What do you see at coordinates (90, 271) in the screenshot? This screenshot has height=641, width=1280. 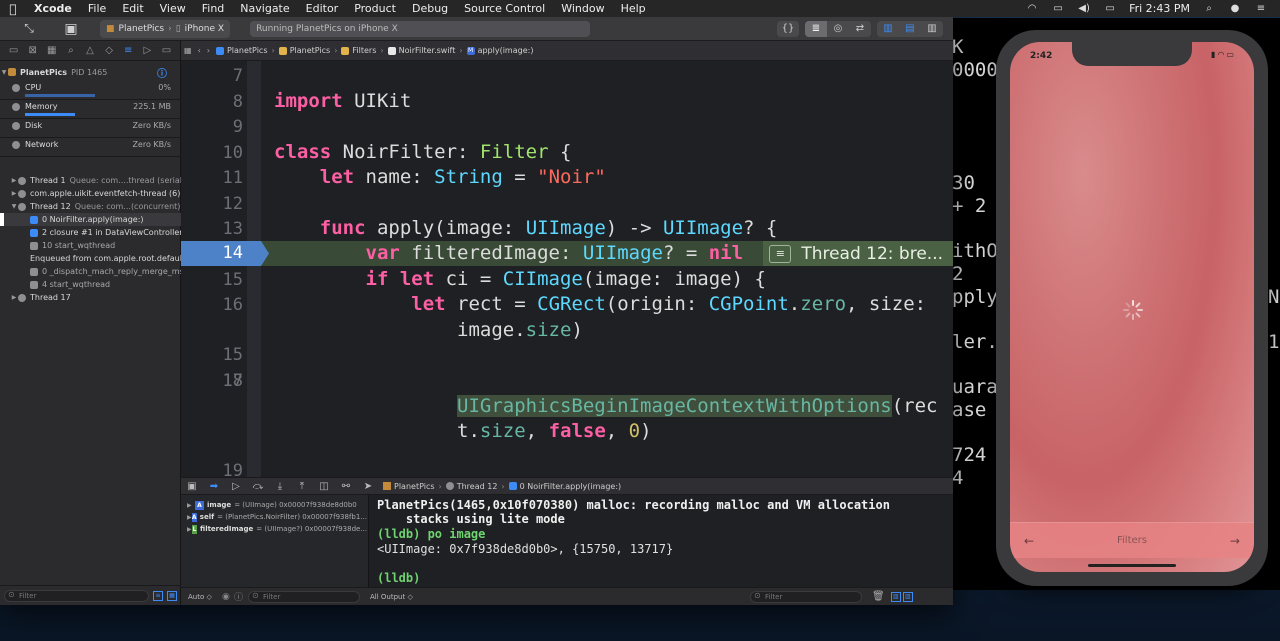 I see `stack-frame-row: 0 _dispatch_mach_reply_merge_msg` at bounding box center [90, 271].